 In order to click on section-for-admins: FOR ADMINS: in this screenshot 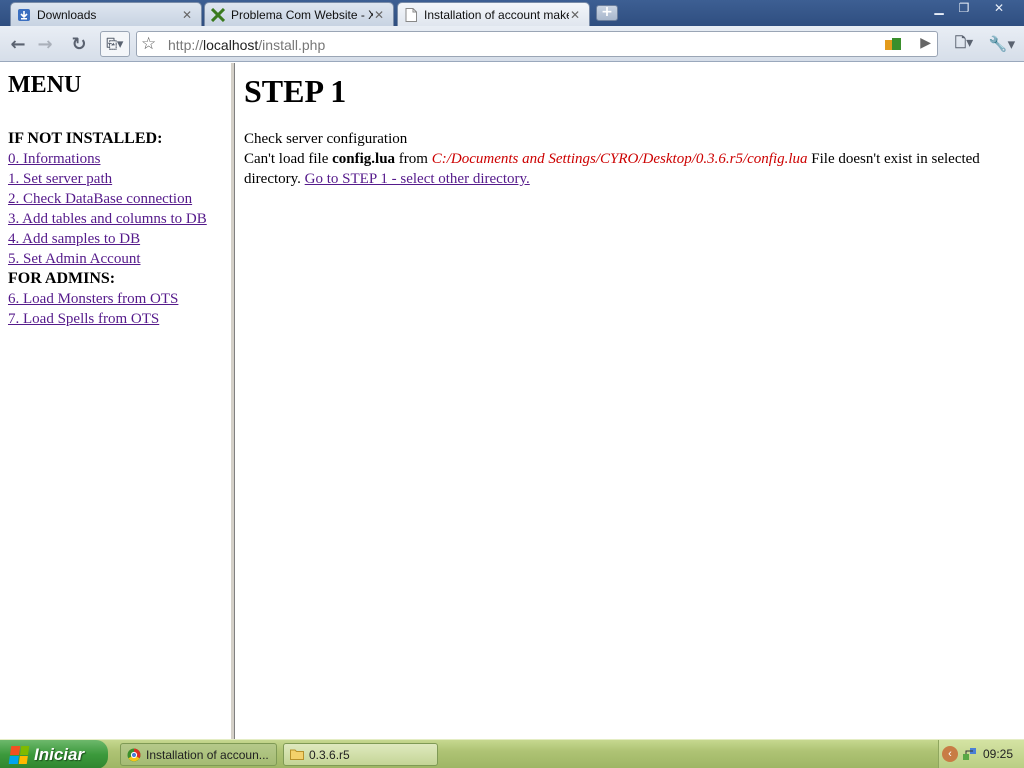, I will do `click(62, 278)`.